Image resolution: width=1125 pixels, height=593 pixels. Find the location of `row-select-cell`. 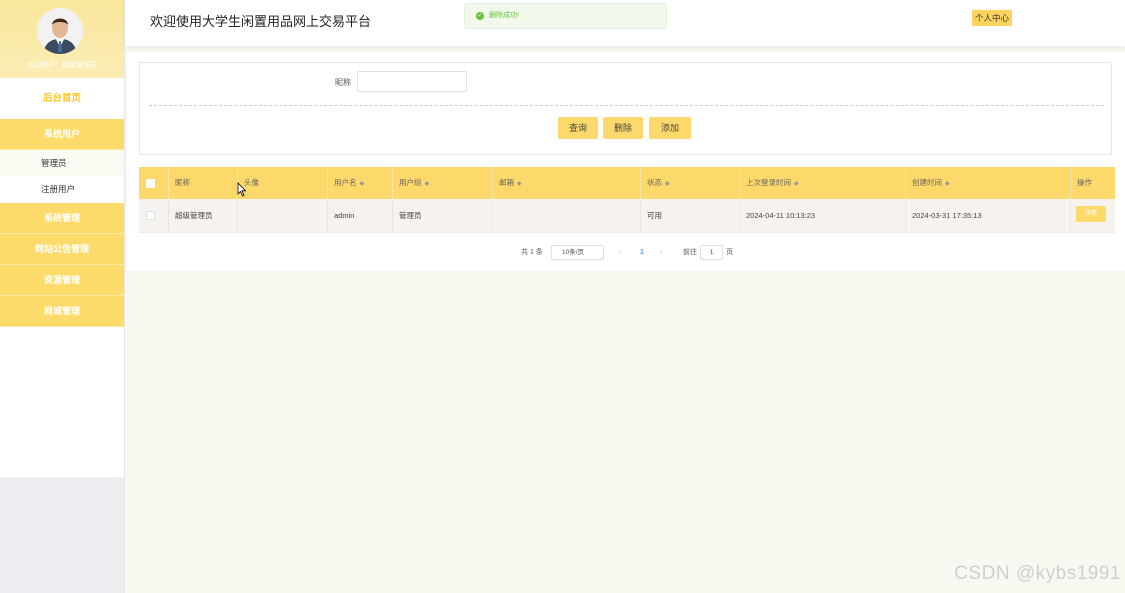

row-select-cell is located at coordinates (154, 215).